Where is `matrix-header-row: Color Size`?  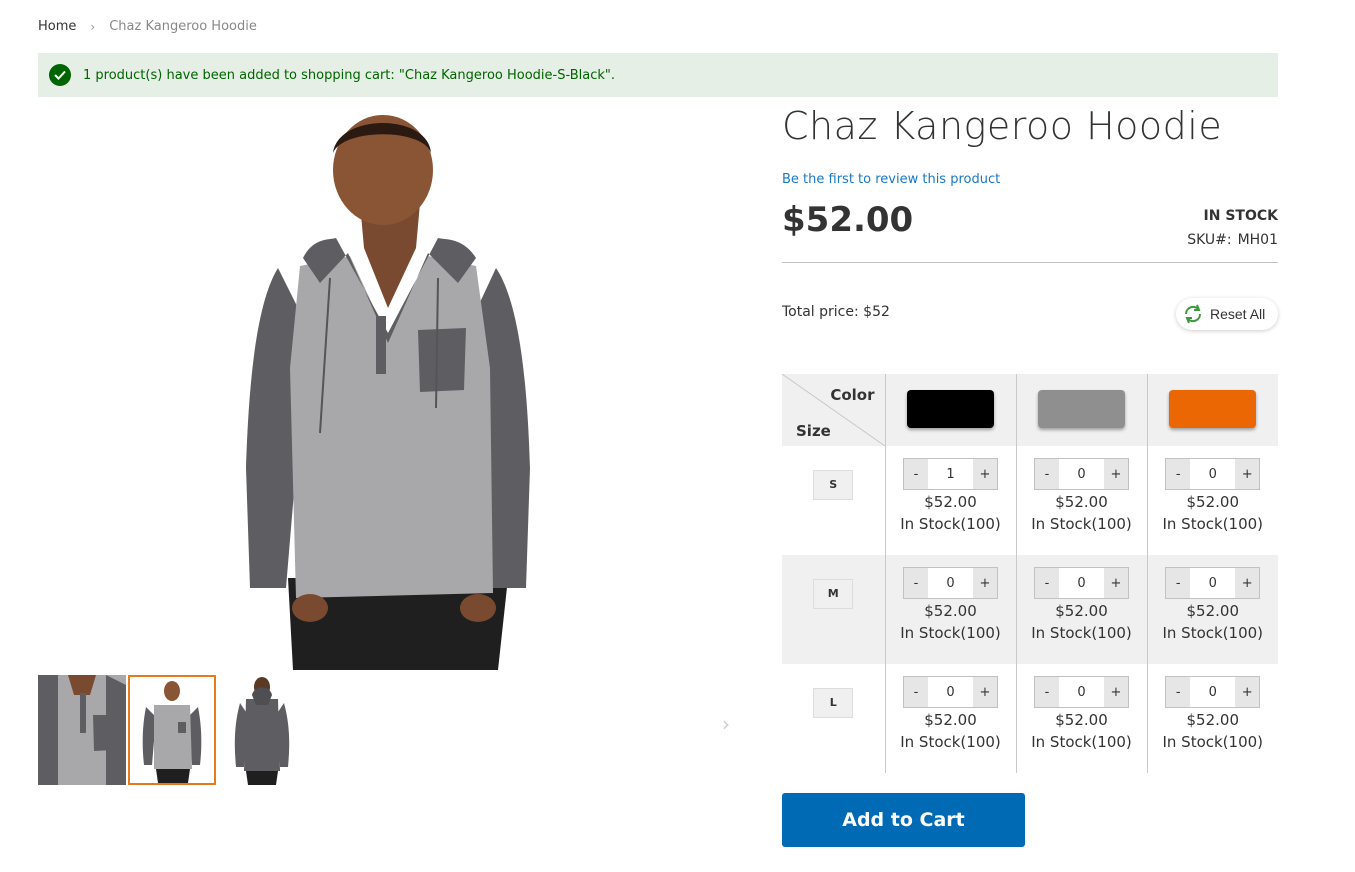
matrix-header-row: Color Size is located at coordinates (1030, 410).